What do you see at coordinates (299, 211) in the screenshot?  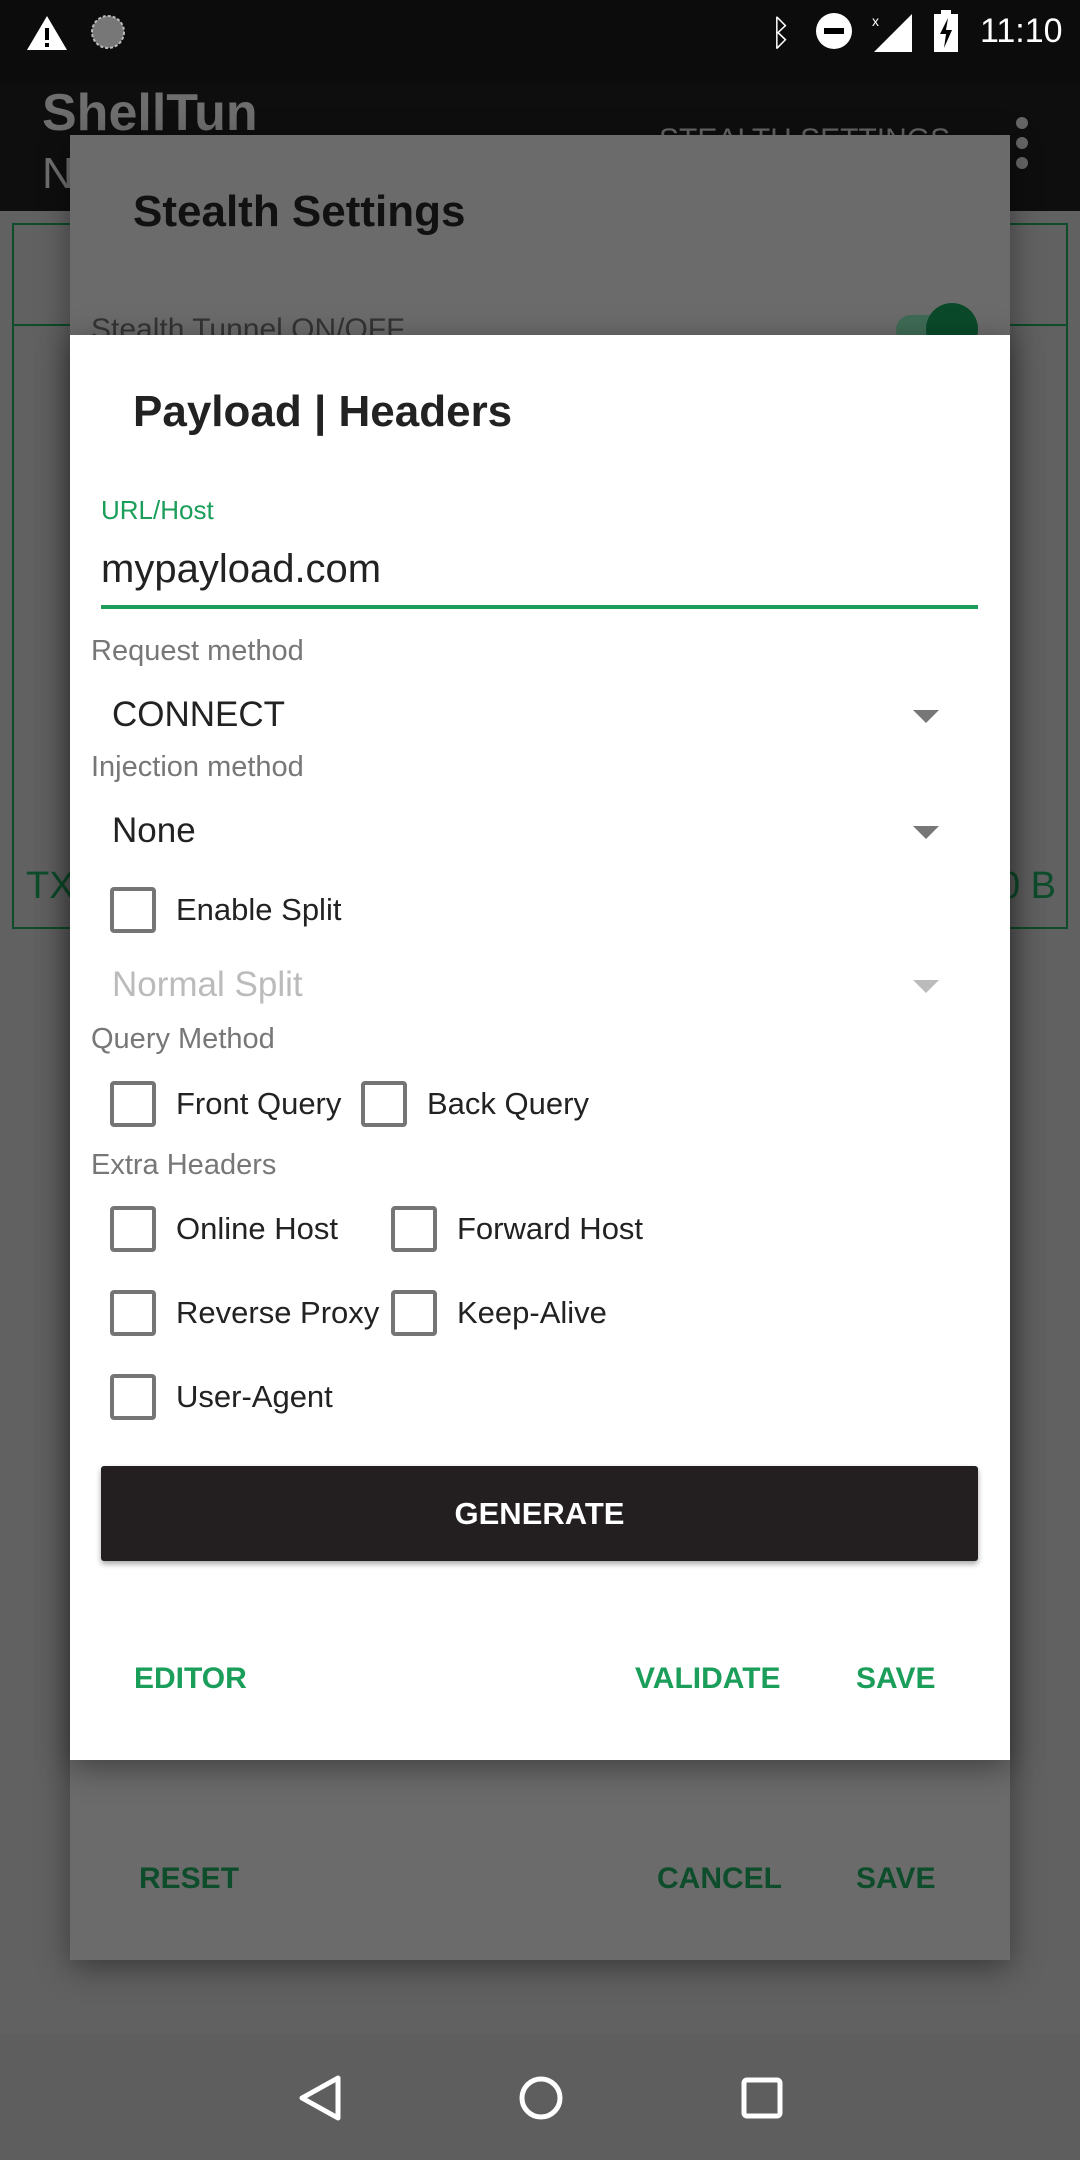 I see `dialog-title: Stealth Settings` at bounding box center [299, 211].